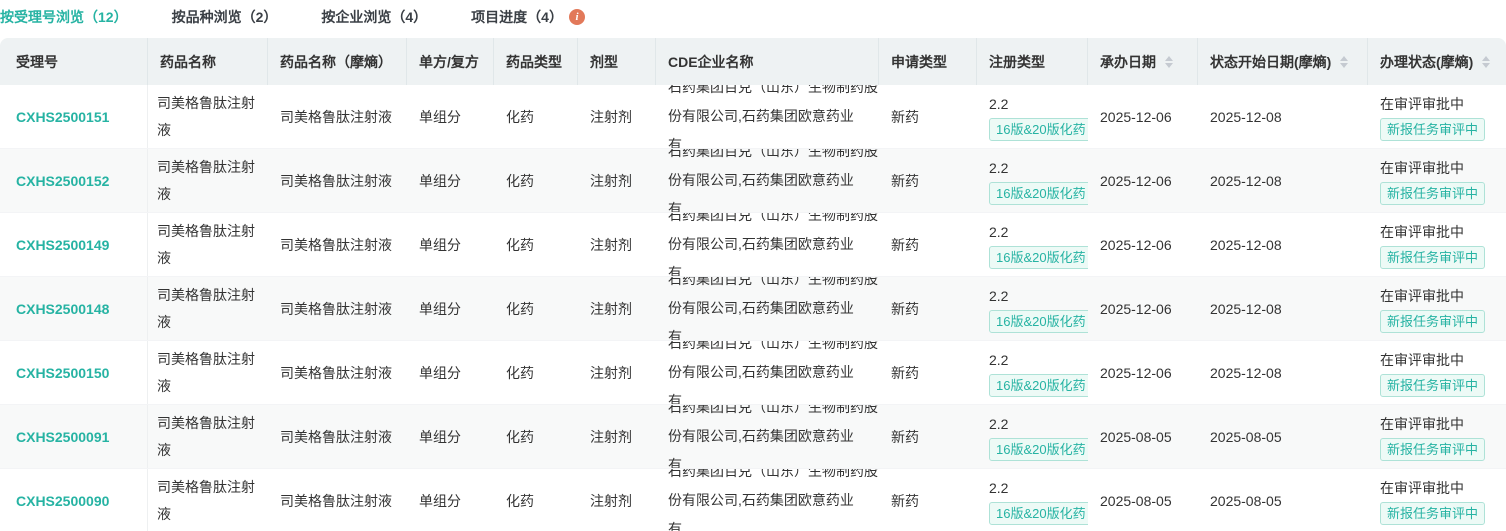 This screenshot has height=531, width=1506. I want to click on acceptance-no-link: CXHS2500091, so click(62, 437).